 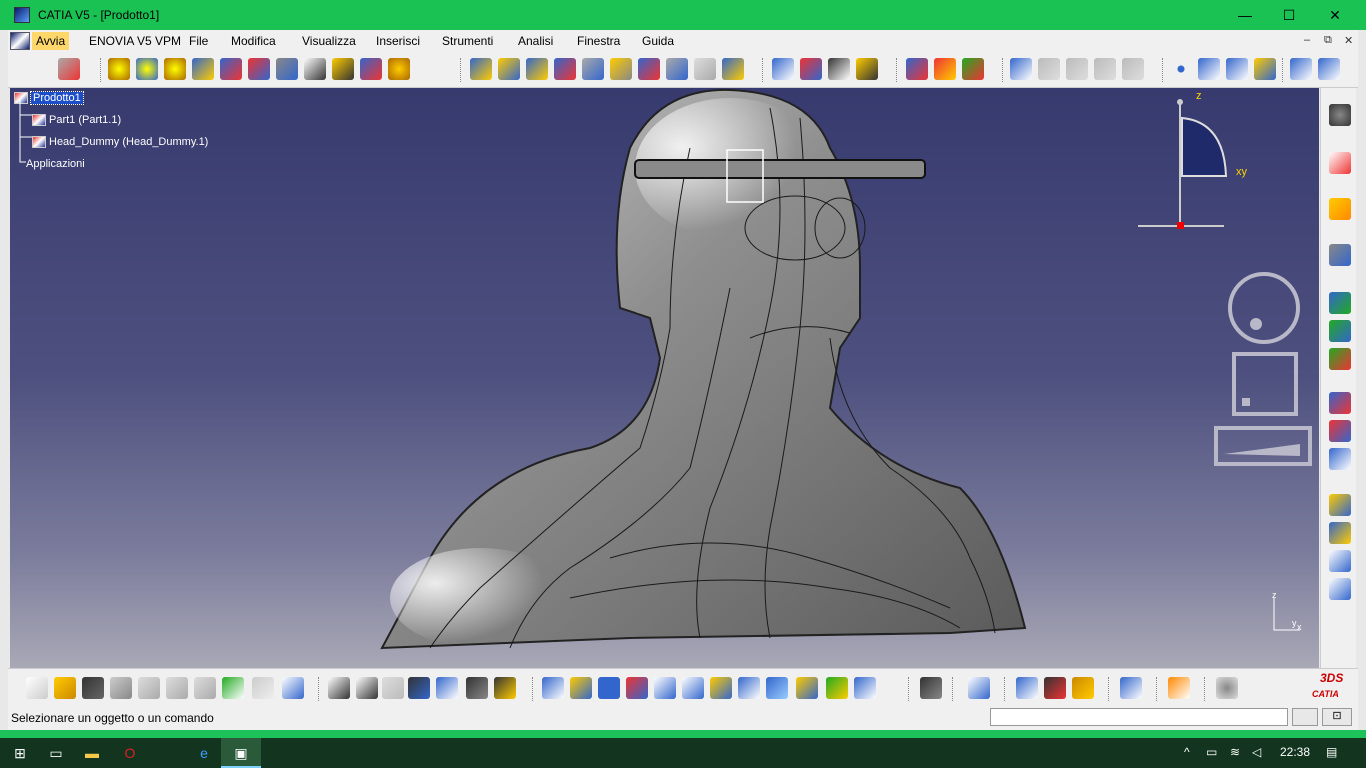 What do you see at coordinates (481, 69) in the screenshot?
I see `manipulation-icon` at bounding box center [481, 69].